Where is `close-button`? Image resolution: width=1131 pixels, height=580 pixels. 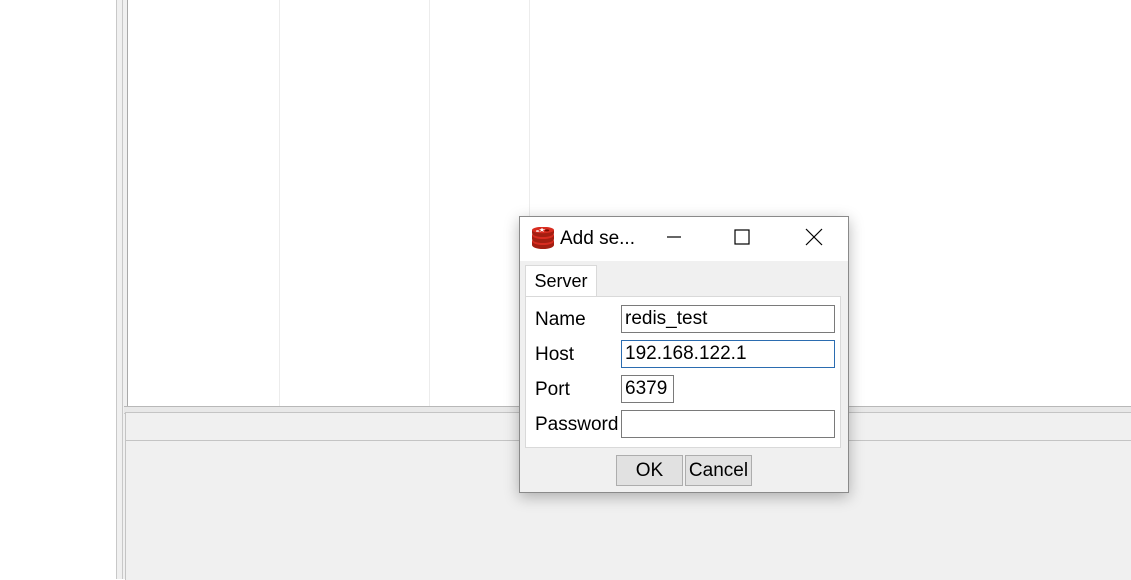
close-button is located at coordinates (814, 239).